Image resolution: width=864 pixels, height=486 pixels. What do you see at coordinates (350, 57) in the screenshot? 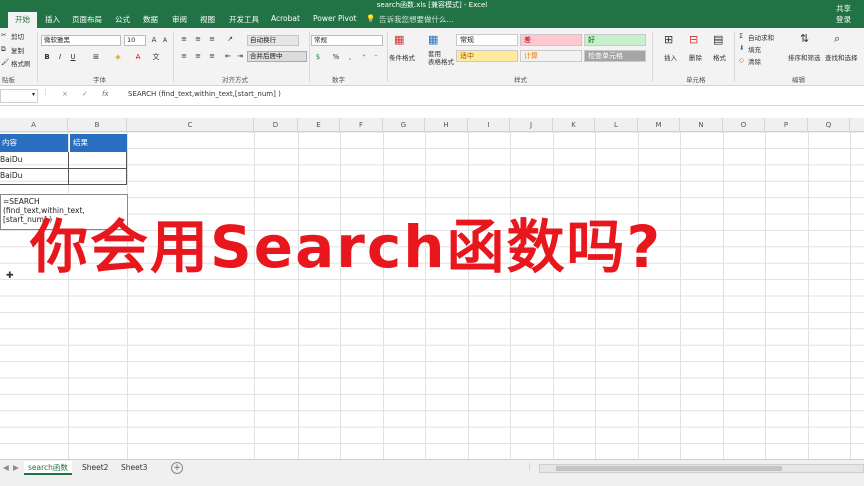
I see `comma-icon: ,` at bounding box center [350, 57].